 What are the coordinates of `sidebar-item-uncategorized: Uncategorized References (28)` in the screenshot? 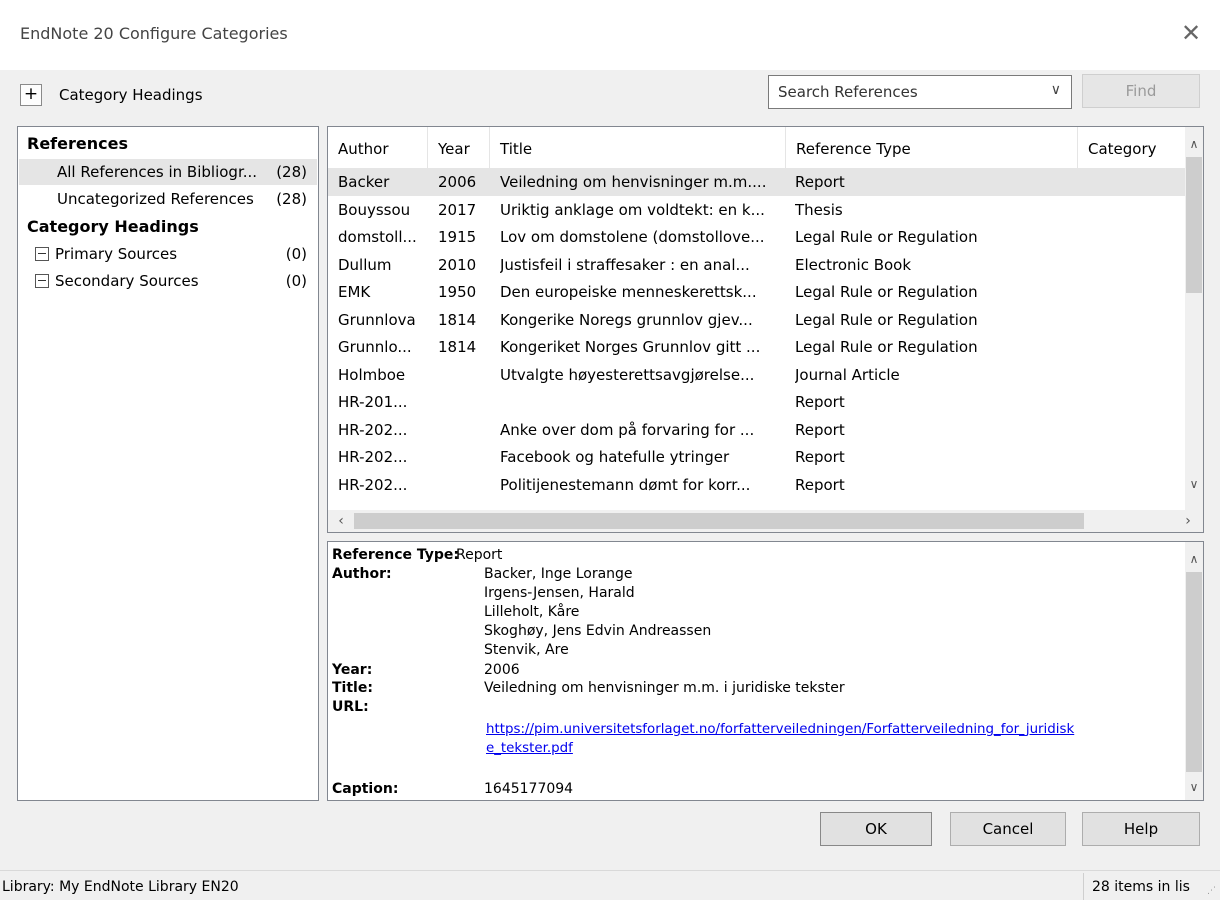 It's located at (168, 199).